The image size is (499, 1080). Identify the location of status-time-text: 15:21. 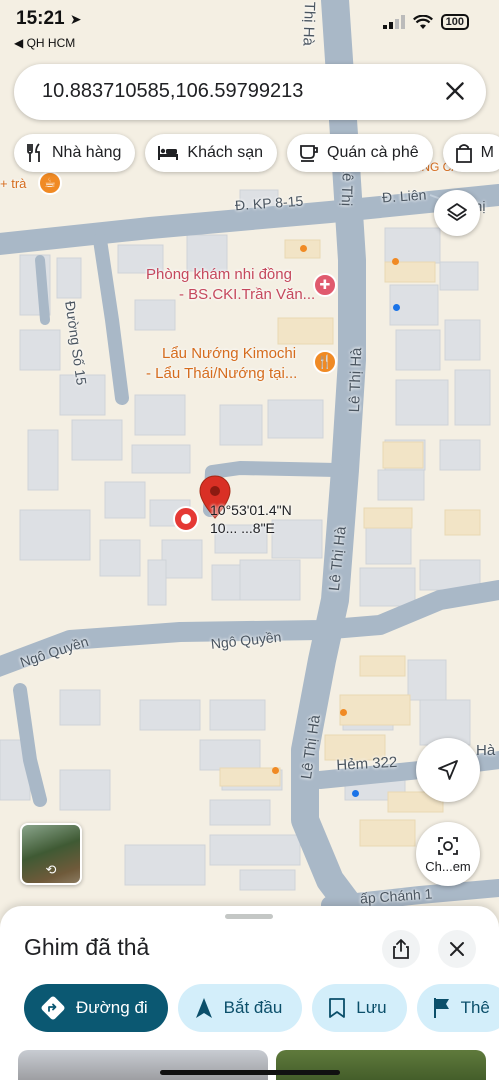
(40, 18).